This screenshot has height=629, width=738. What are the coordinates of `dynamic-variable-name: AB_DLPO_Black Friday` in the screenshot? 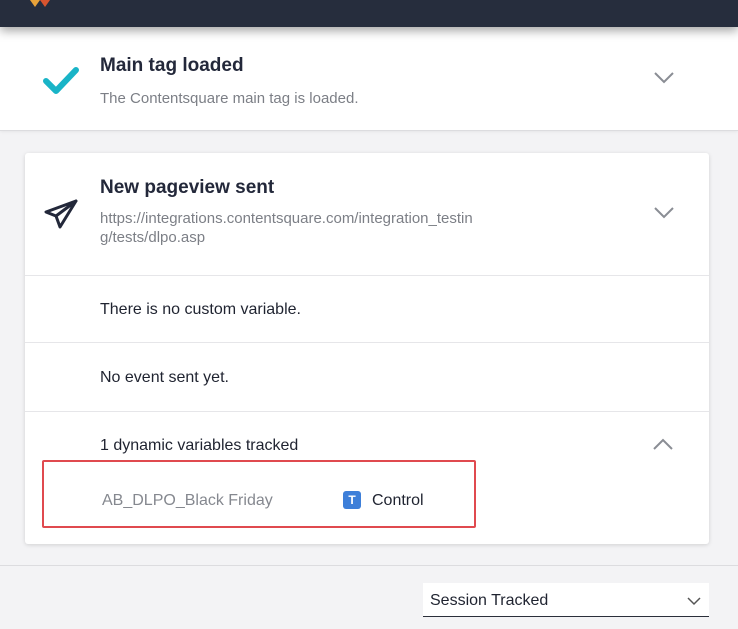 It's located at (187, 500).